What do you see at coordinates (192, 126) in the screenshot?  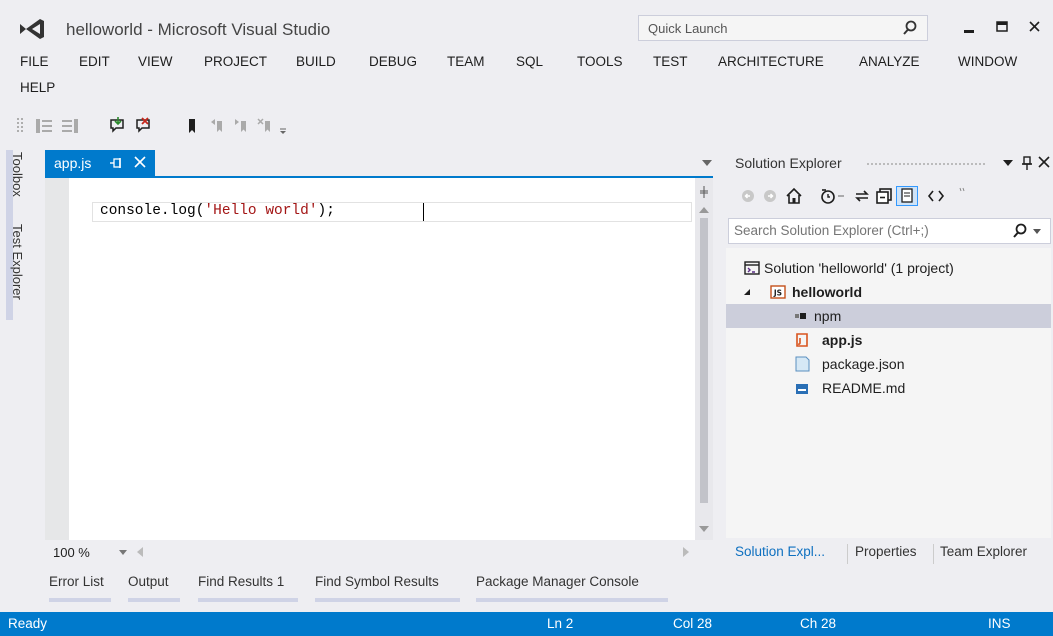 I see `bookmark-icon` at bounding box center [192, 126].